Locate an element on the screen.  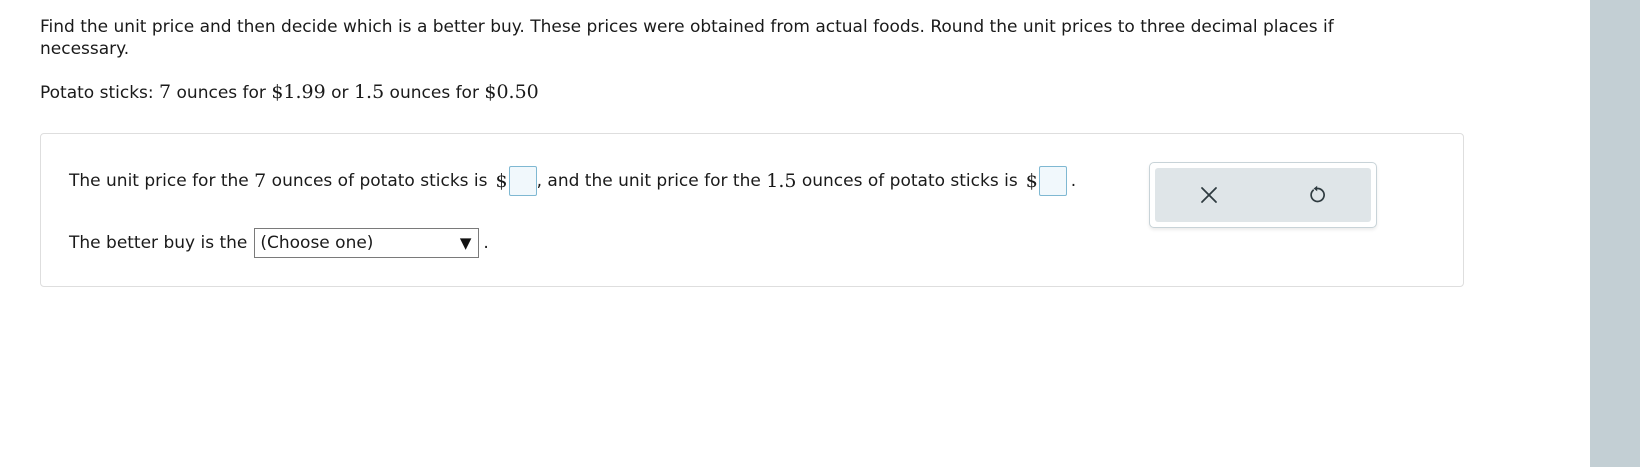
answer-line-better-buy: The better buy is the (Choose one) ▼ . is located at coordinates (279, 243).